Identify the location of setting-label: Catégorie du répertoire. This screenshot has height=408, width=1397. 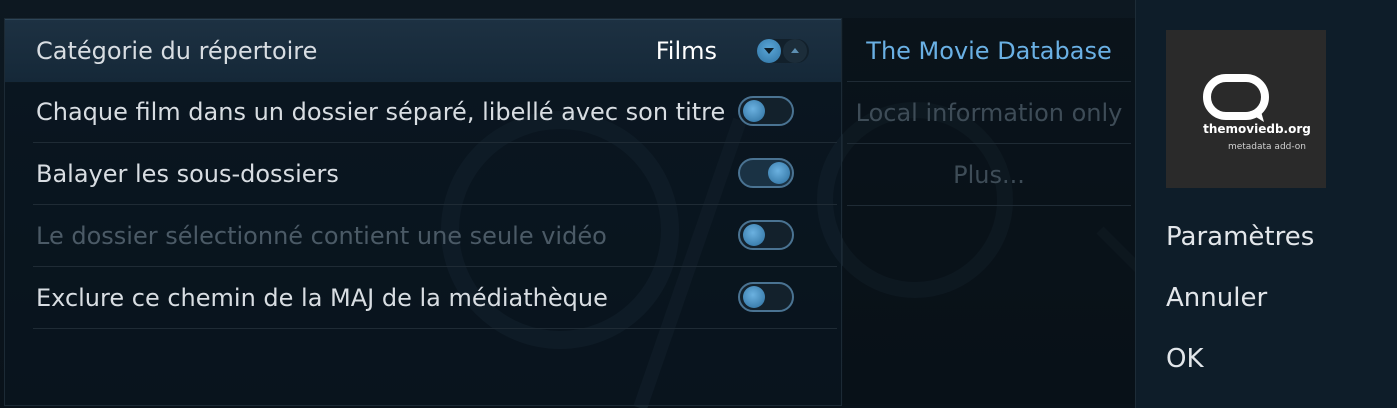
(177, 51).